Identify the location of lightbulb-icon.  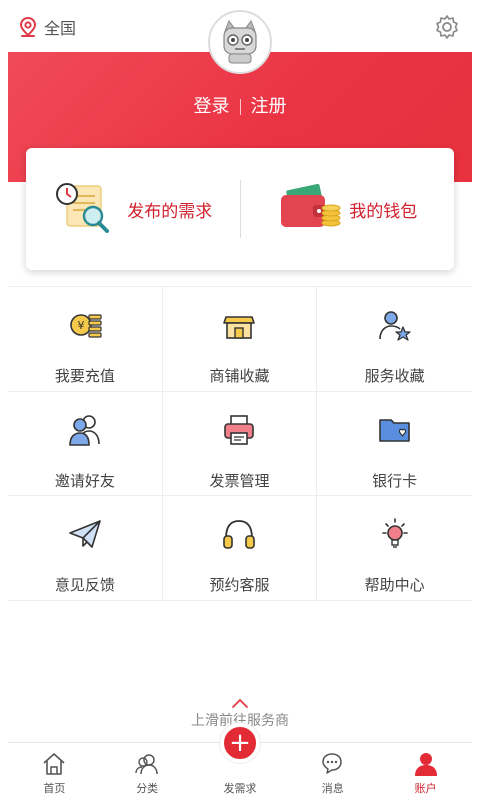
(394, 533).